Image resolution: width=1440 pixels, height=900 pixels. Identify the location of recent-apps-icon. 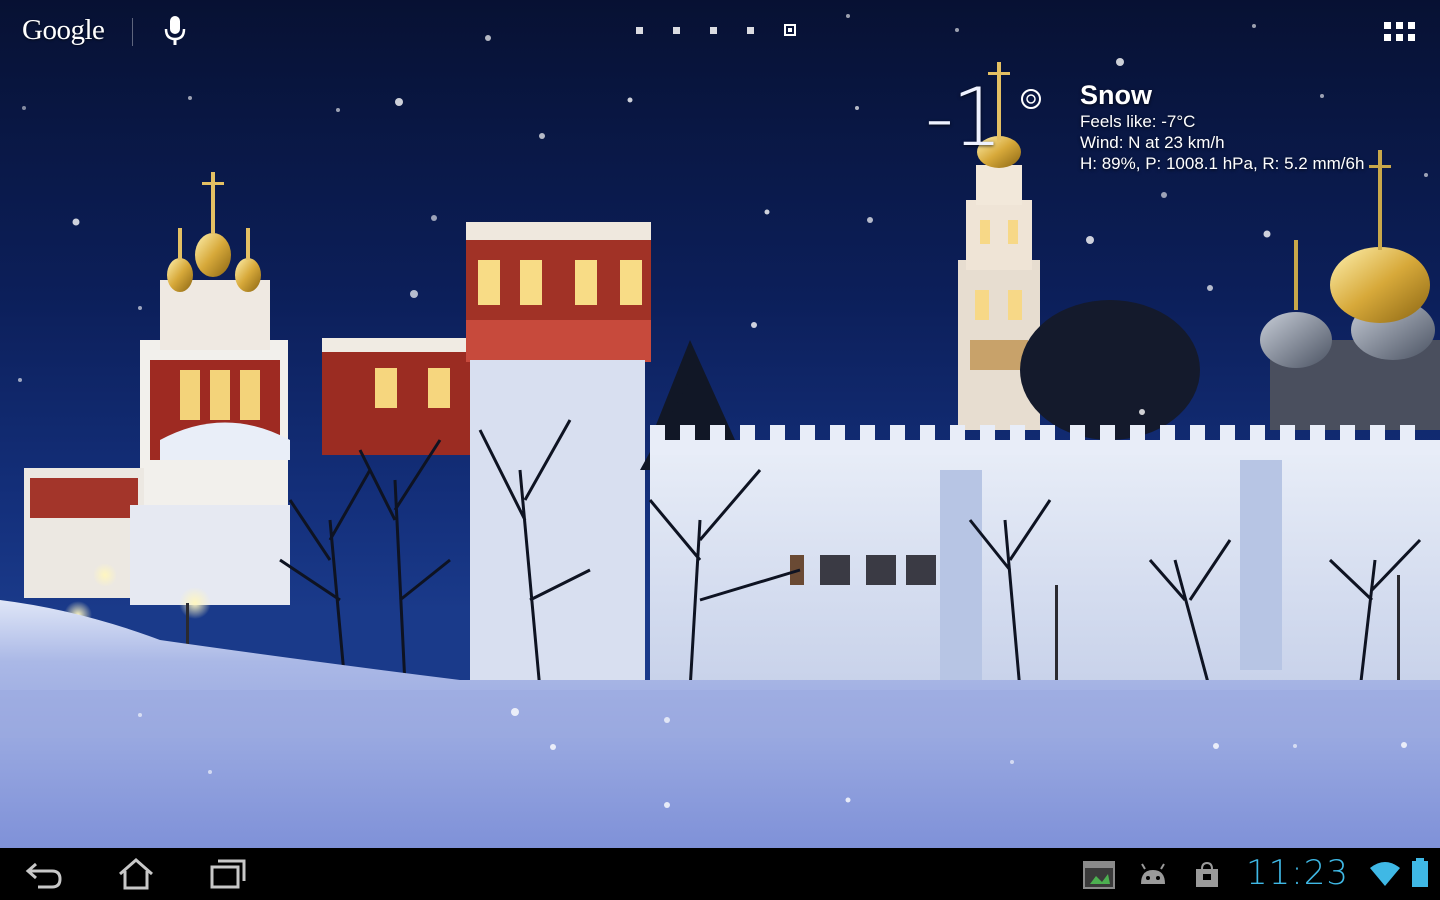
(226, 874).